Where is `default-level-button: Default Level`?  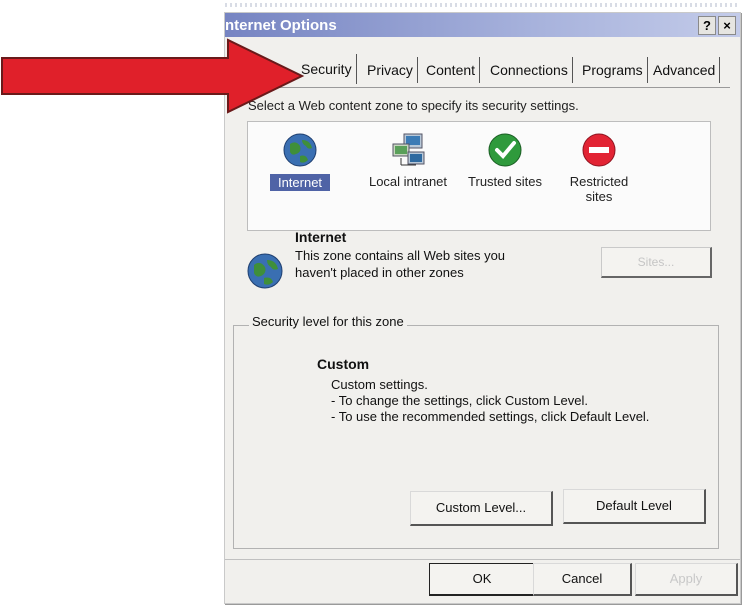
default-level-button: Default Level is located at coordinates (634, 506).